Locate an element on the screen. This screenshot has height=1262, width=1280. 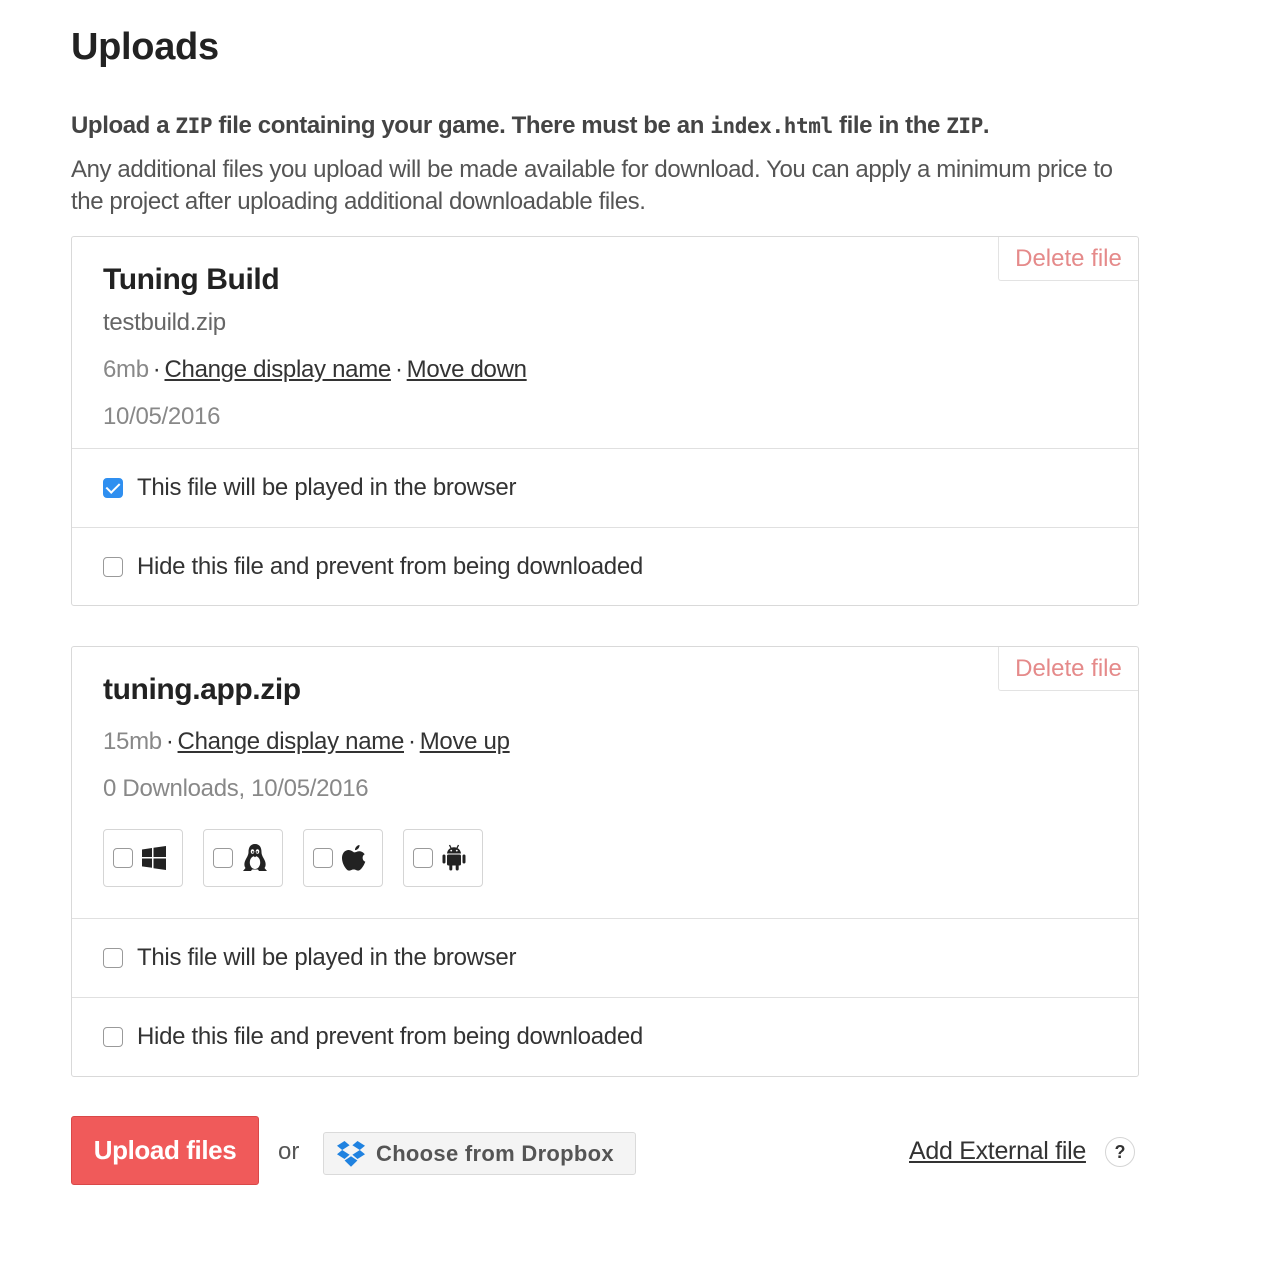
windows-checkbox is located at coordinates (123, 858).